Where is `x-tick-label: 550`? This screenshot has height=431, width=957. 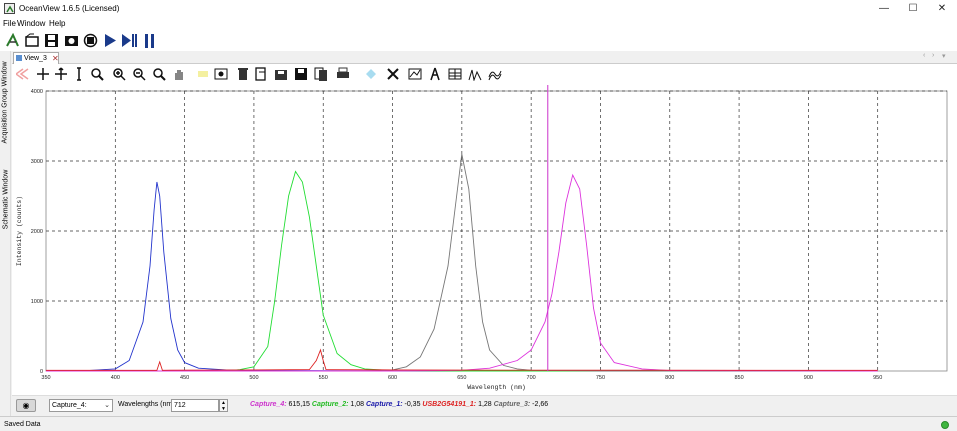 x-tick-label: 550 is located at coordinates (323, 378).